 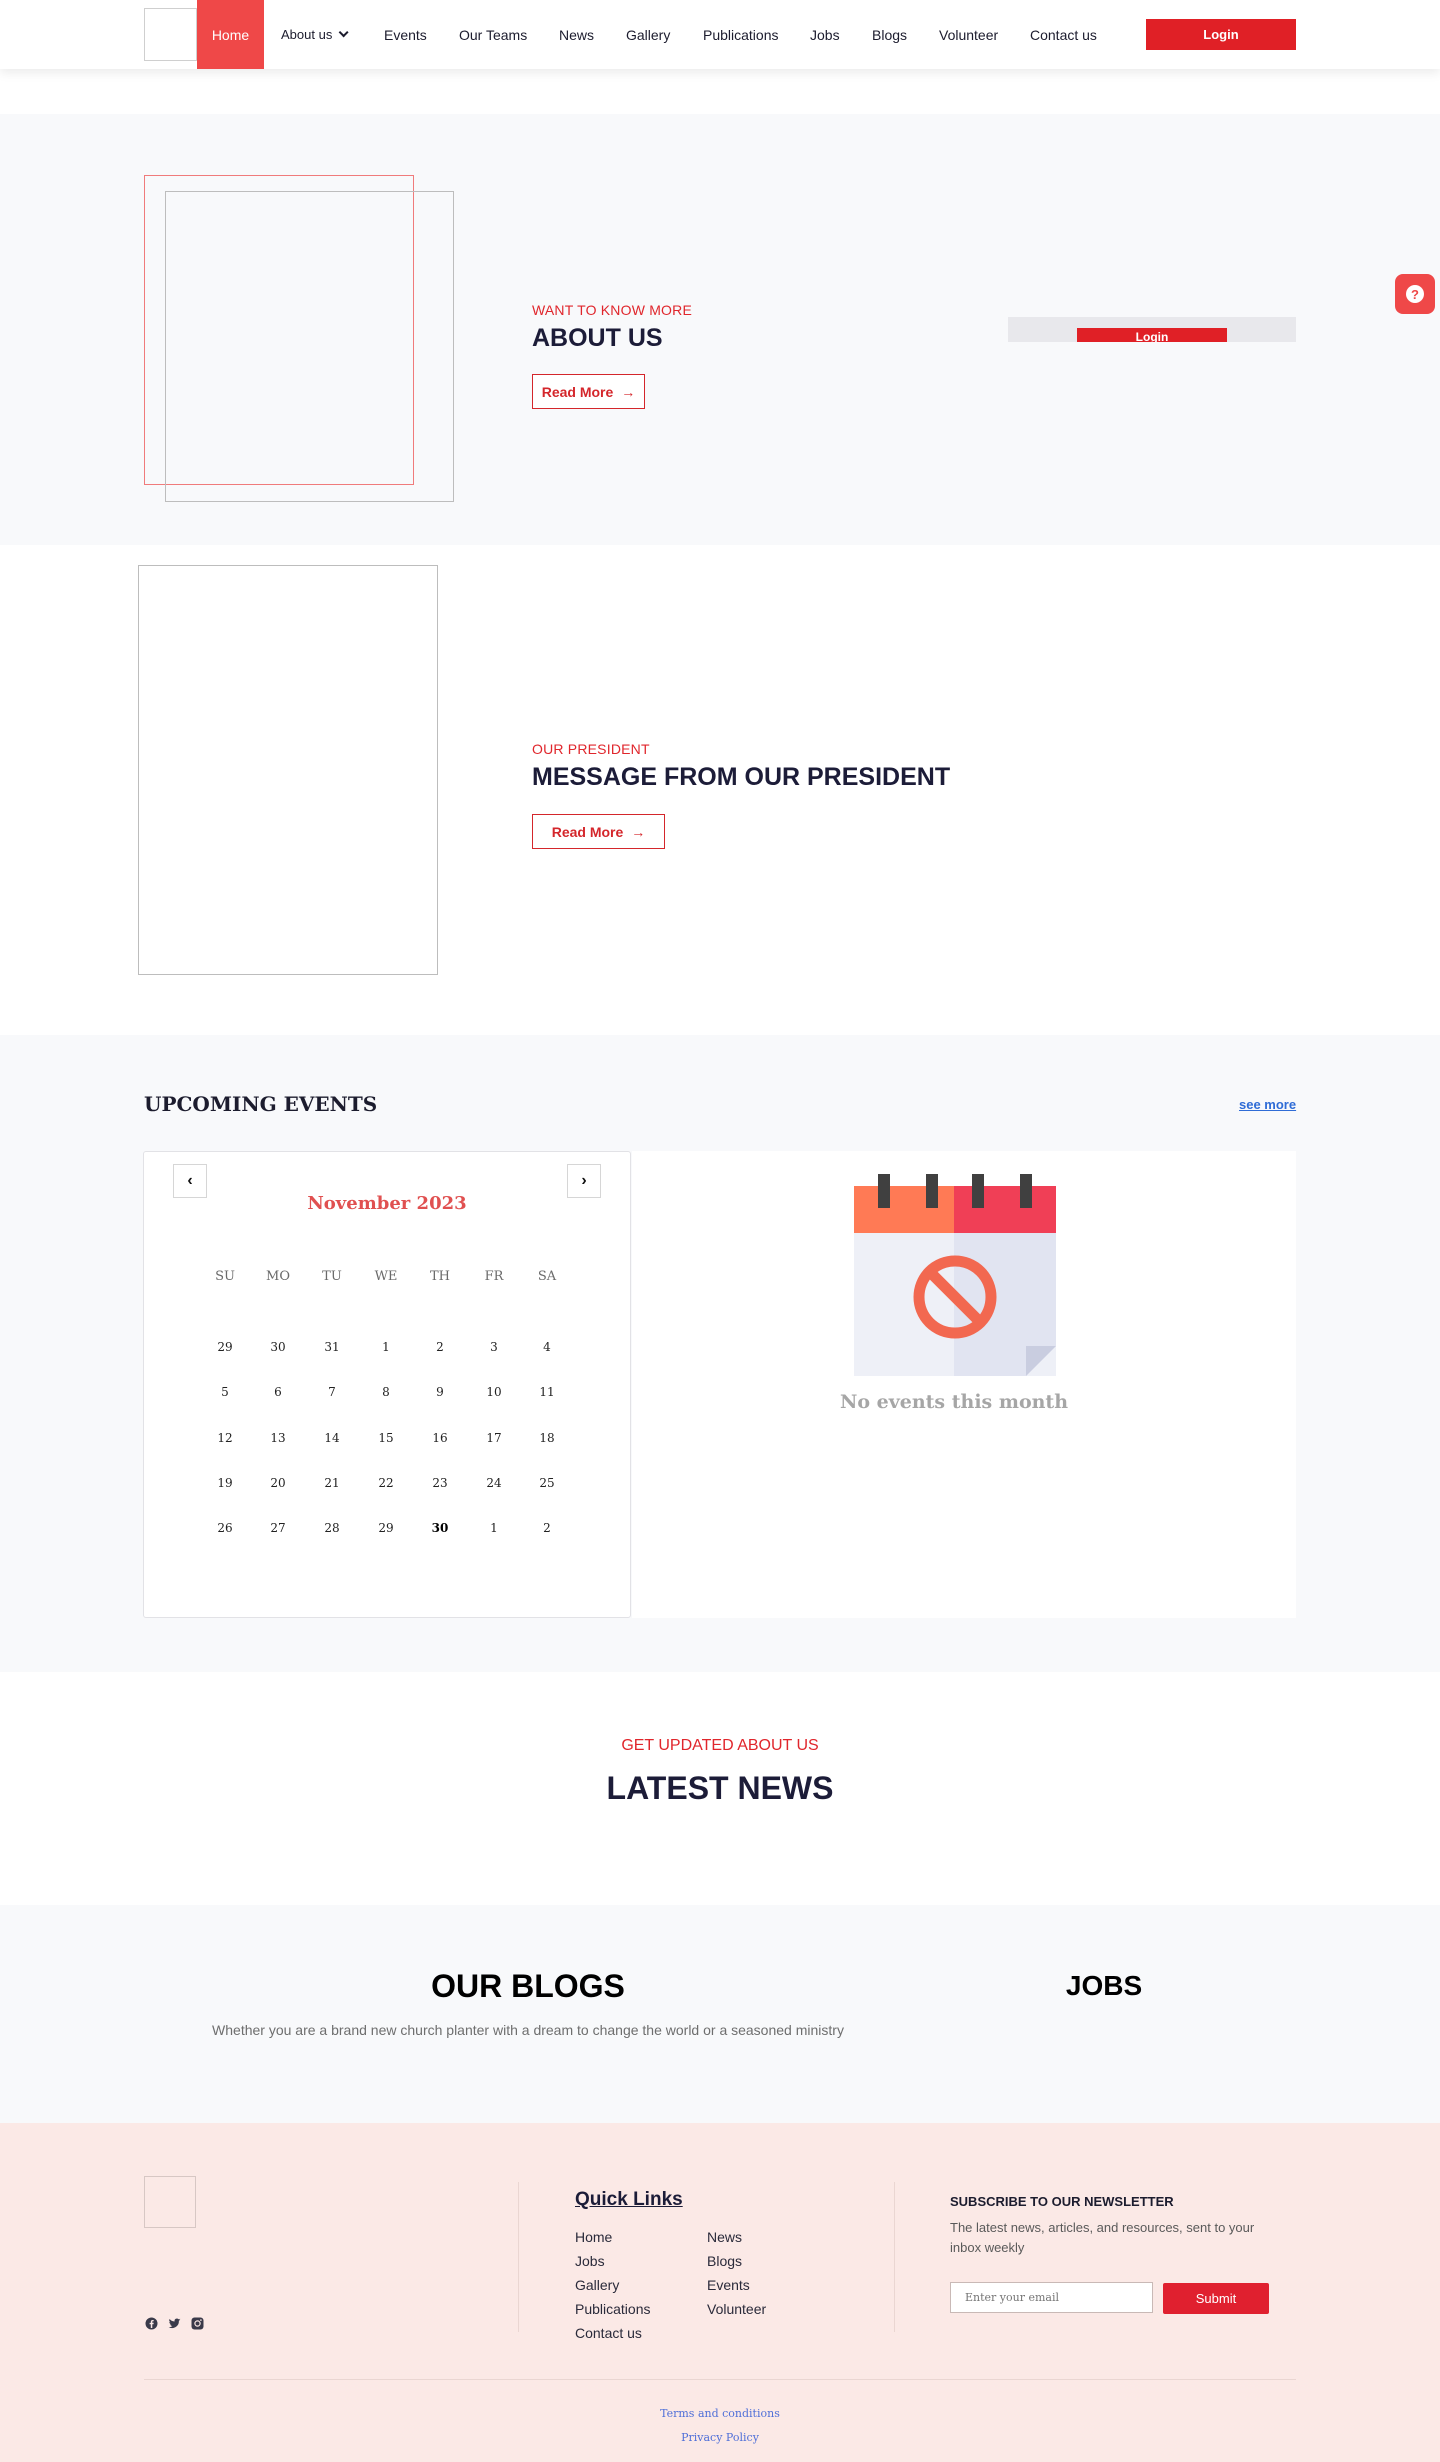 What do you see at coordinates (386, 1483) in the screenshot?
I see `calendar-day: 22` at bounding box center [386, 1483].